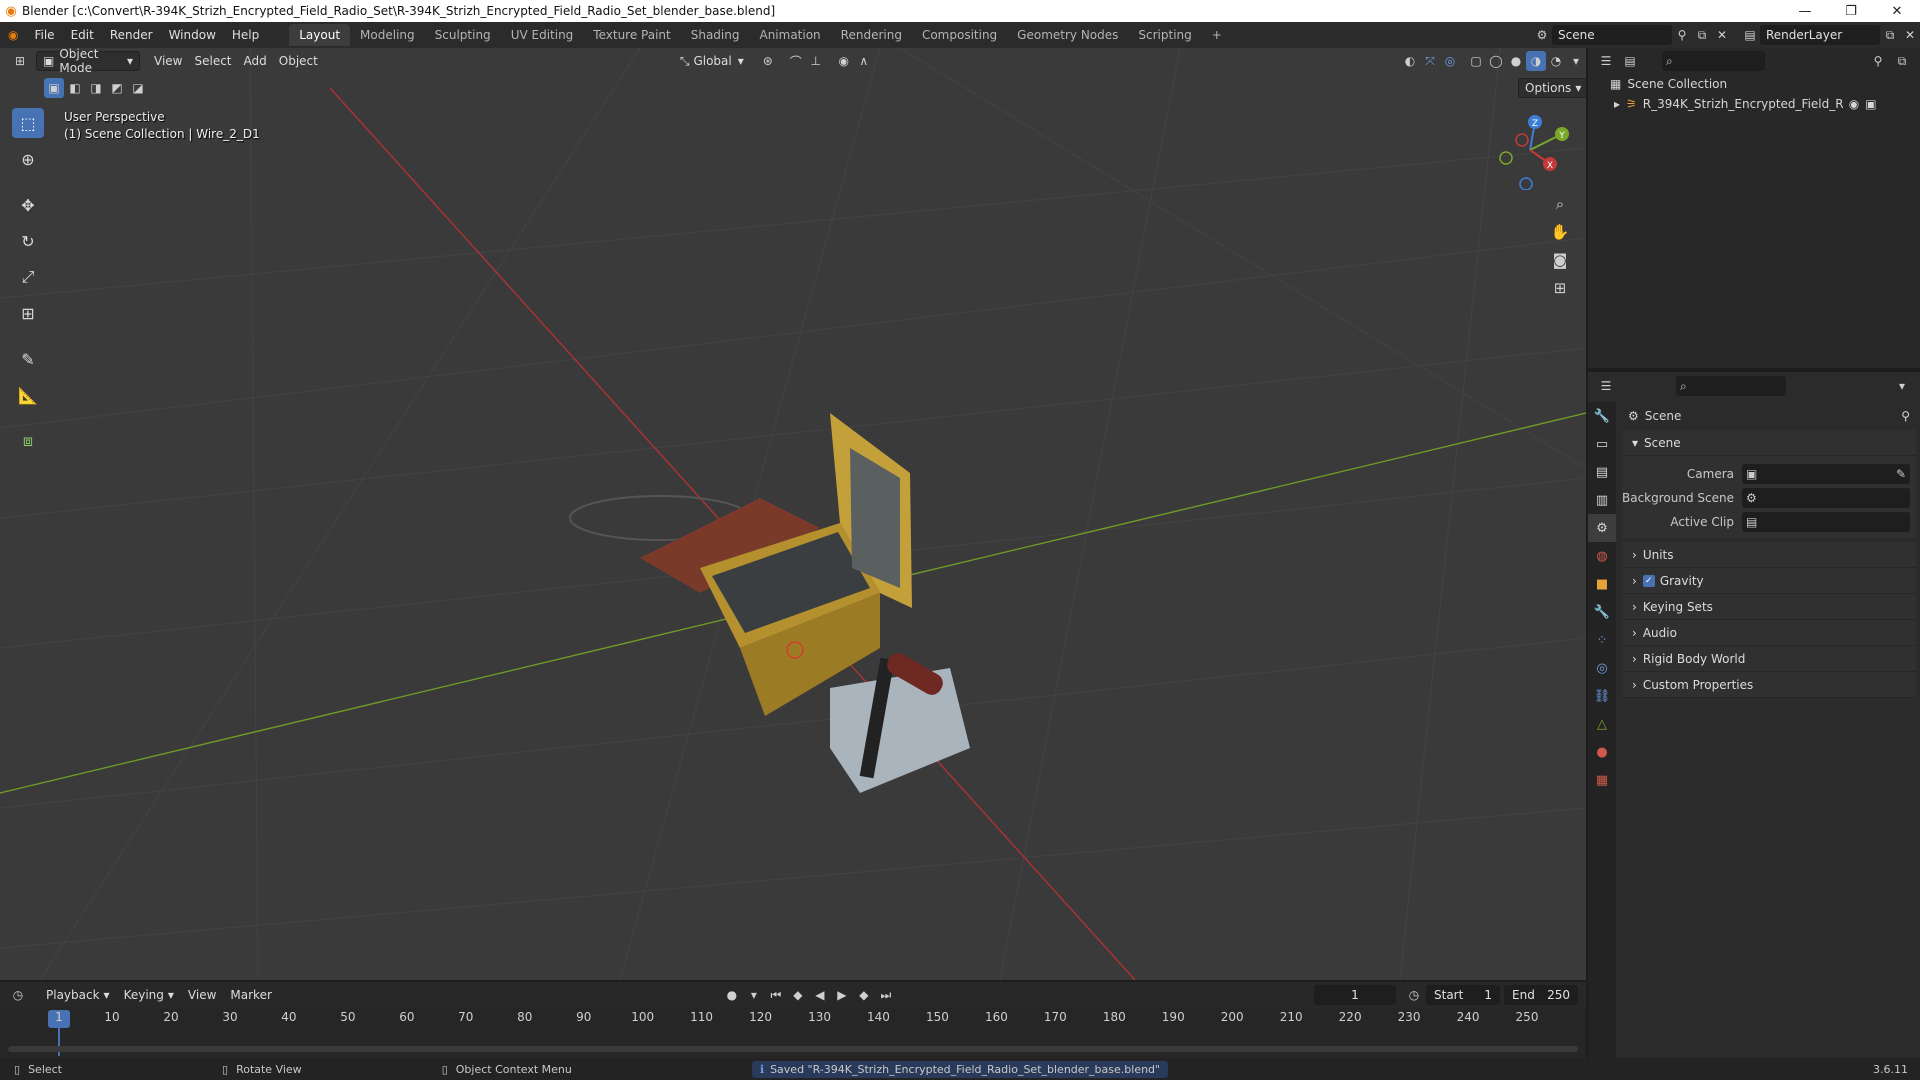 This screenshot has height=1080, width=1920. I want to click on tab-shading: Shading, so click(715, 35).